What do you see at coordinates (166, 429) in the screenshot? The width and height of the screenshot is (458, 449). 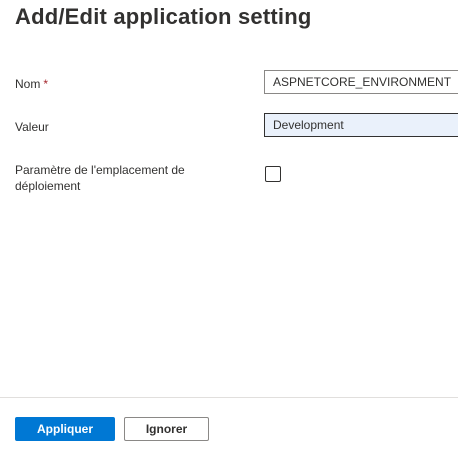 I see `ignore-button: Ignorer` at bounding box center [166, 429].